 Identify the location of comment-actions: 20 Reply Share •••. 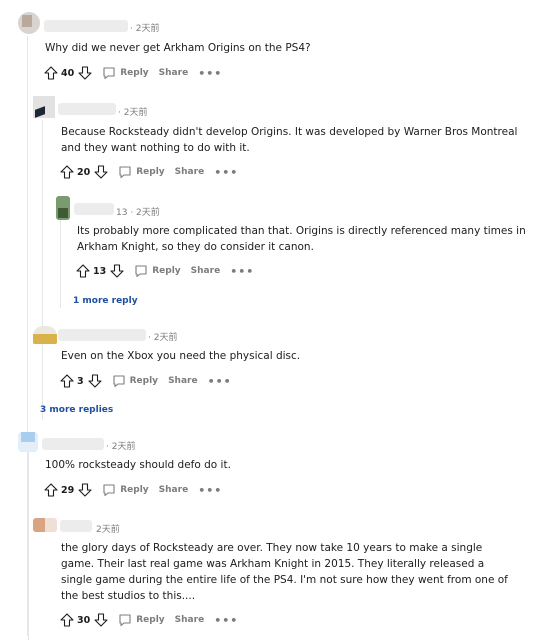
(149, 172).